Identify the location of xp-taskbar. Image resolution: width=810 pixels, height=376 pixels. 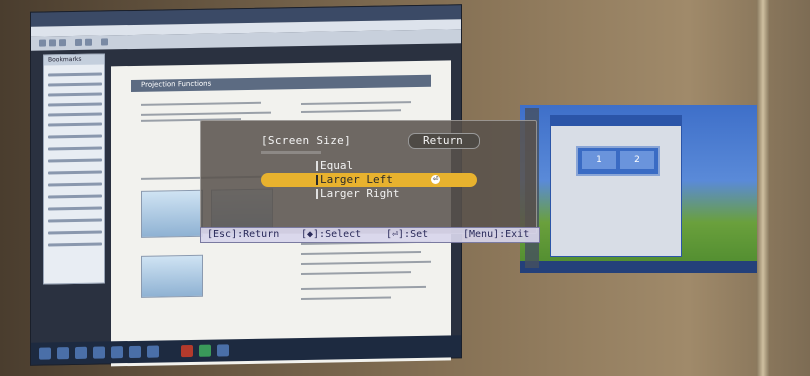
(640, 267).